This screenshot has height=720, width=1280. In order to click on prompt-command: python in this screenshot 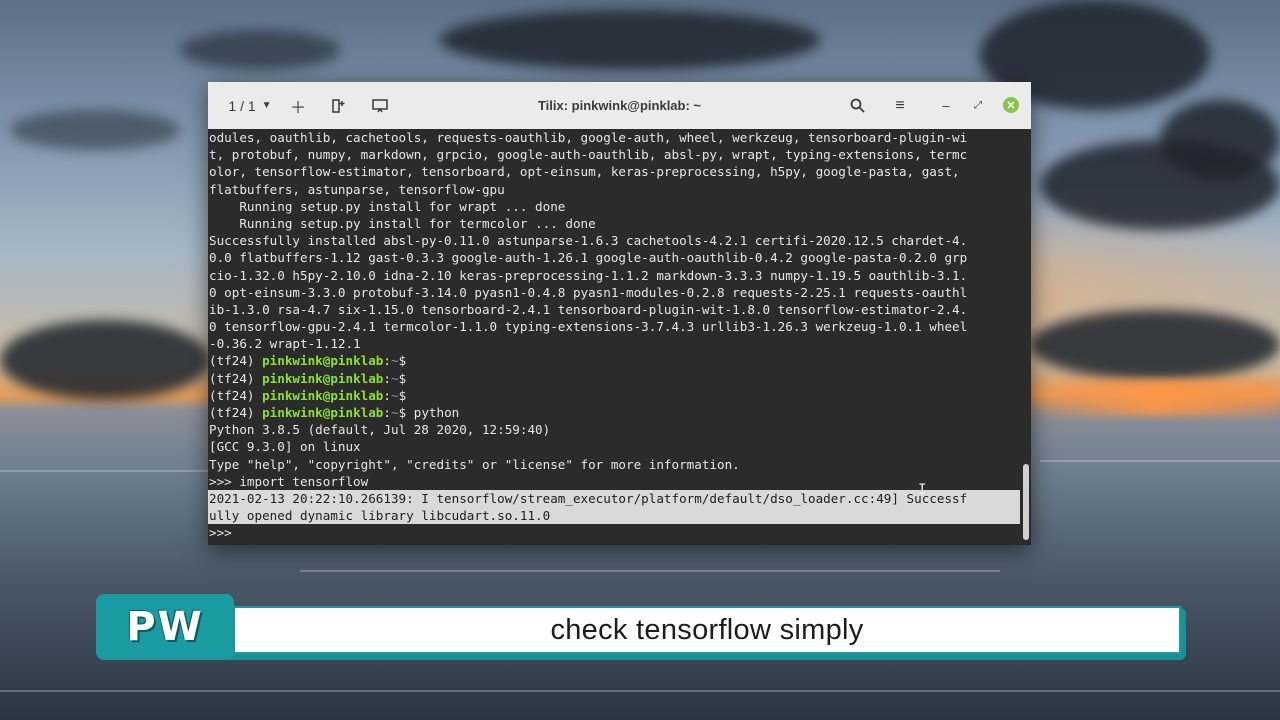, I will do `click(433, 412)`.